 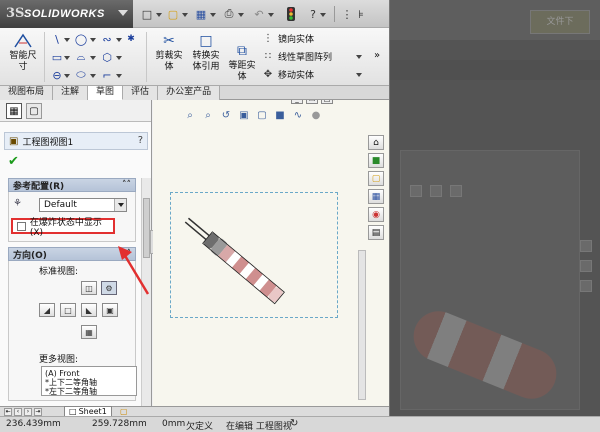 I want to click on display-style-icon: ■, so click(x=280, y=115).